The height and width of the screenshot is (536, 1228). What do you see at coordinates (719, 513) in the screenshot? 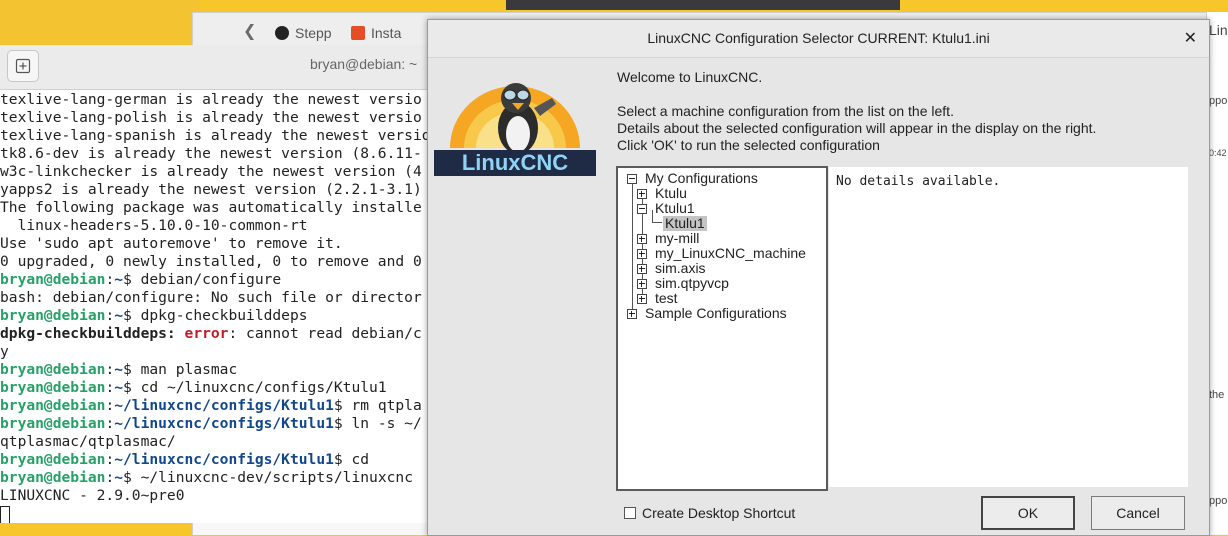
I see `desktop-shortcut-label: Create Desktop Shortcut` at bounding box center [719, 513].